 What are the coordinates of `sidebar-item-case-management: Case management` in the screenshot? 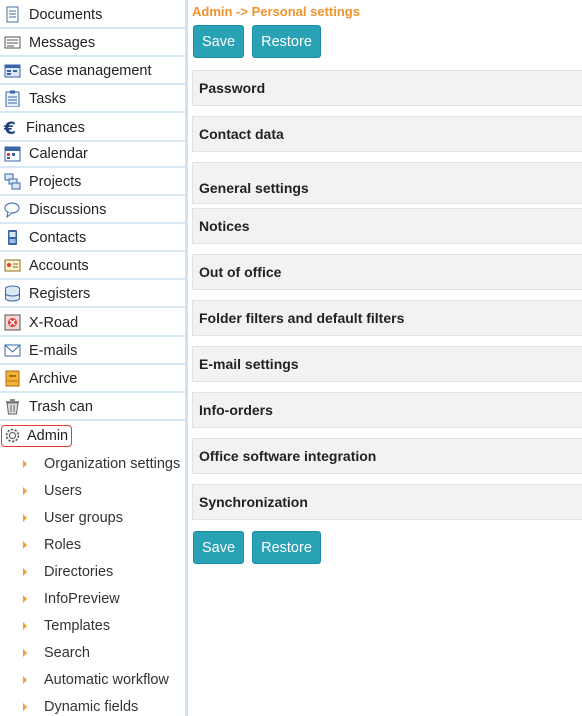 It's located at (92, 71).